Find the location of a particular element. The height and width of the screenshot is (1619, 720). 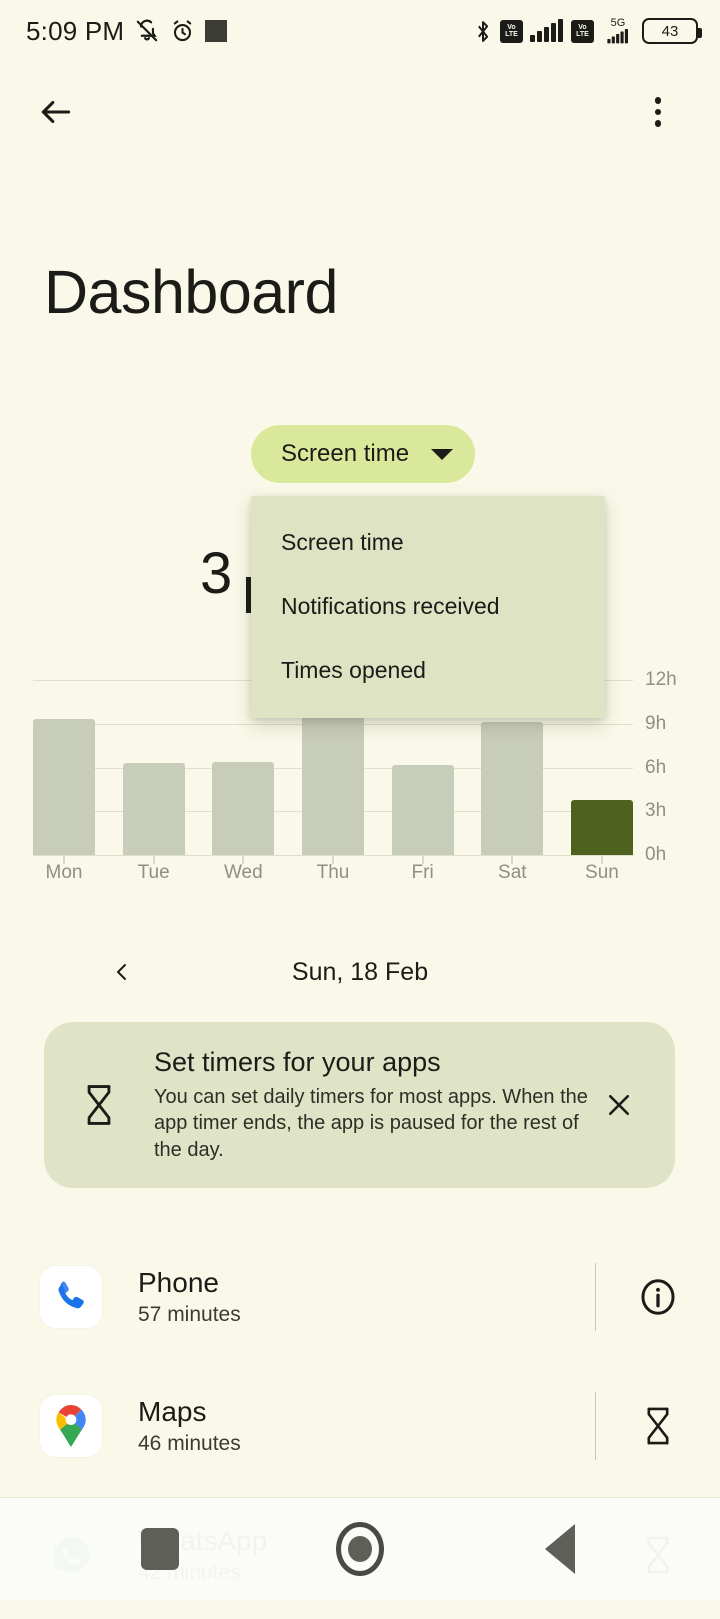

recents-icon is located at coordinates (160, 1549).